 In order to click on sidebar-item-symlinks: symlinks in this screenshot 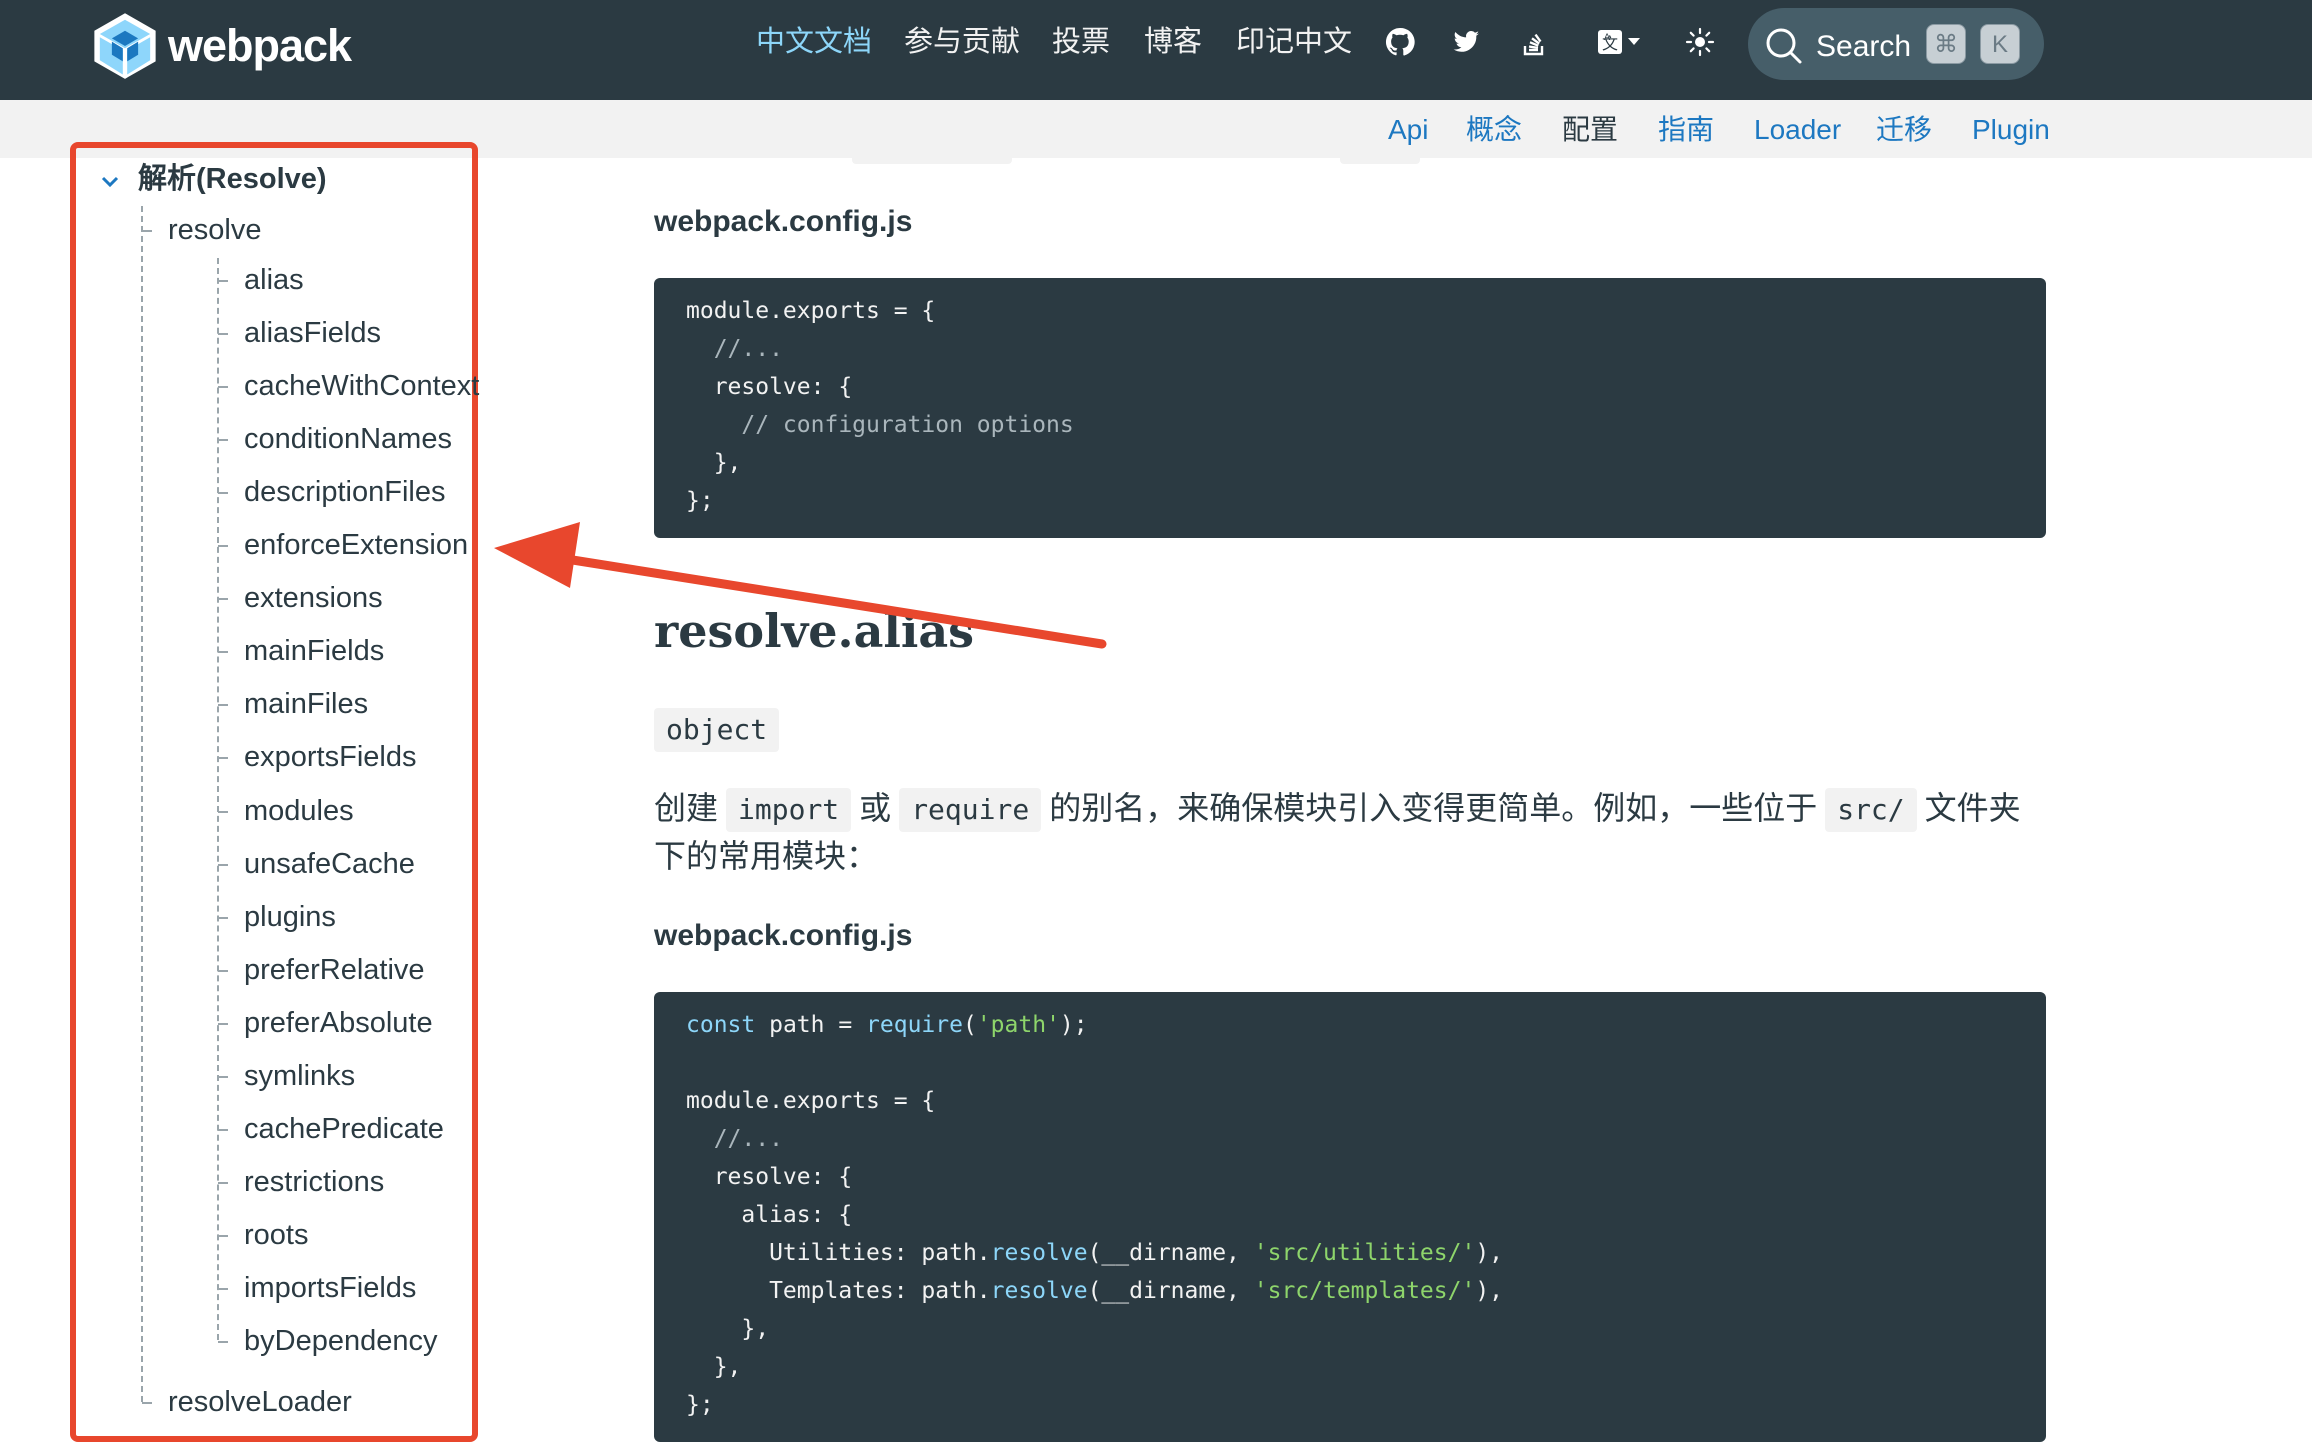, I will do `click(299, 1076)`.